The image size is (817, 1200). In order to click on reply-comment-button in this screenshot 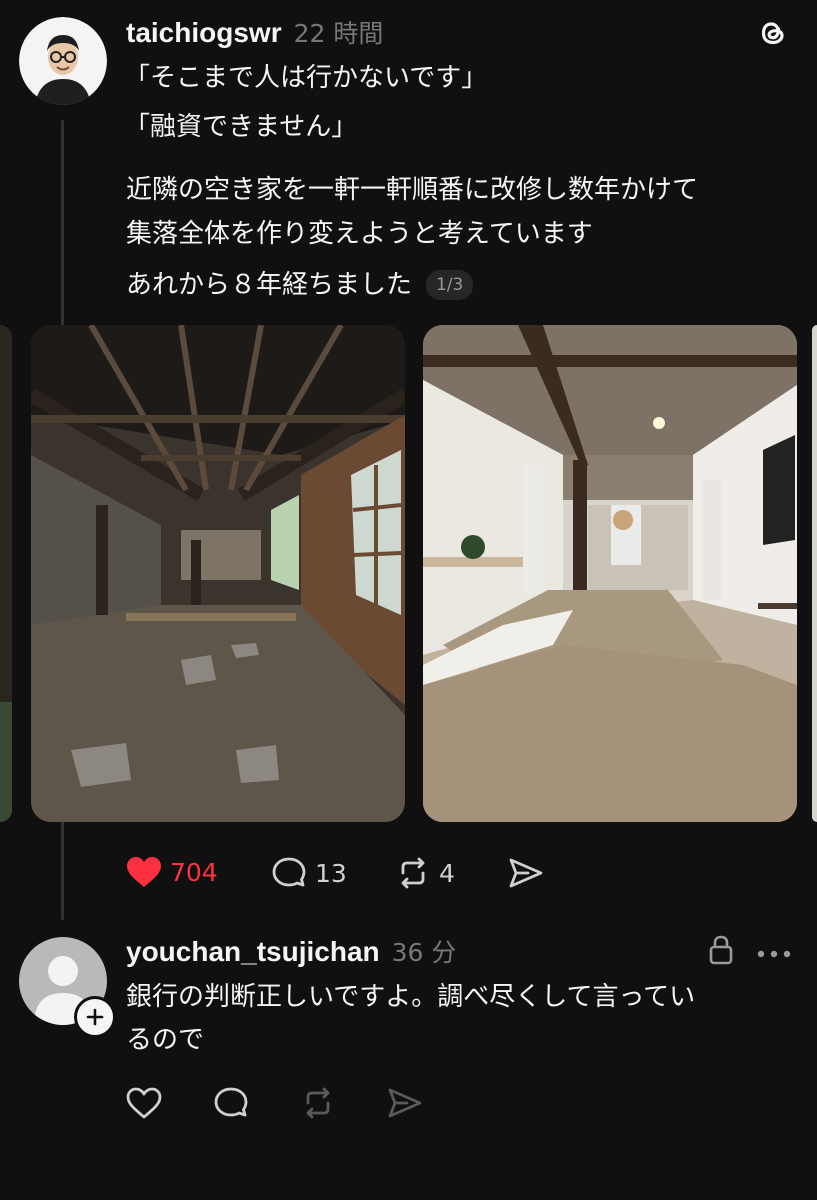, I will do `click(231, 1105)`.